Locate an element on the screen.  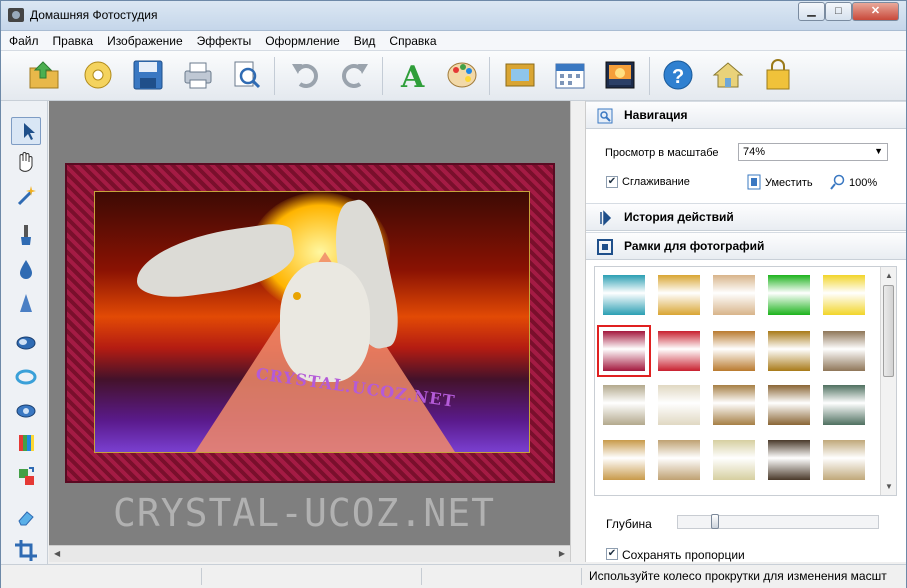
shop-bag-icon is located at coordinates (778, 75).